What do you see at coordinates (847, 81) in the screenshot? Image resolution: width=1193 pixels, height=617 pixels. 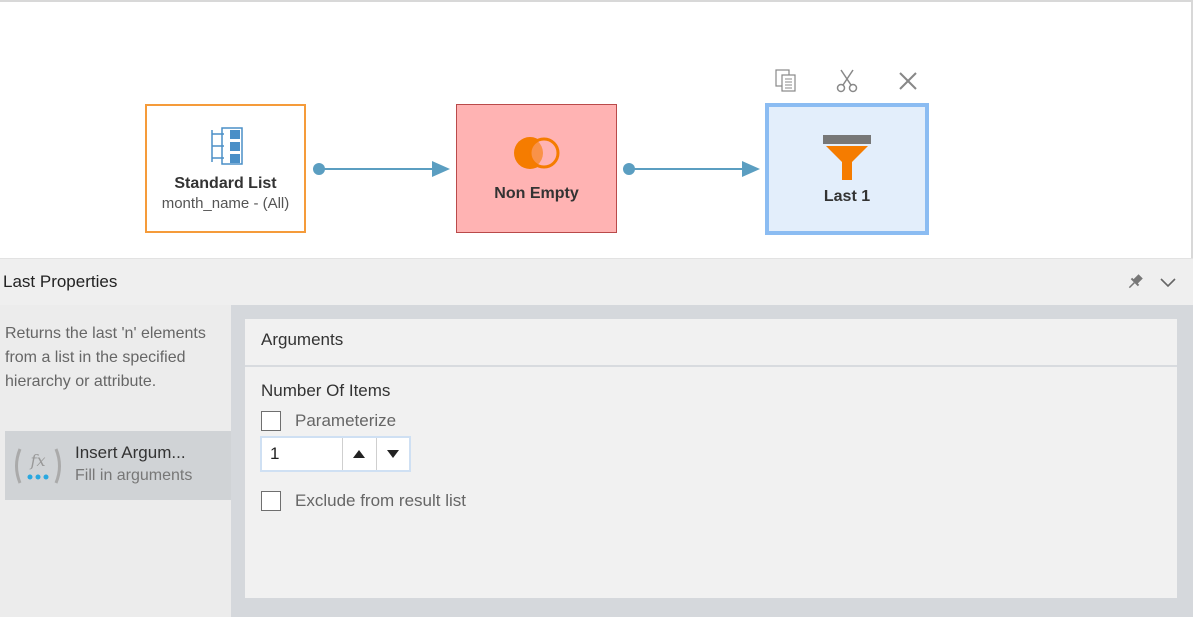 I see `cut-icon` at bounding box center [847, 81].